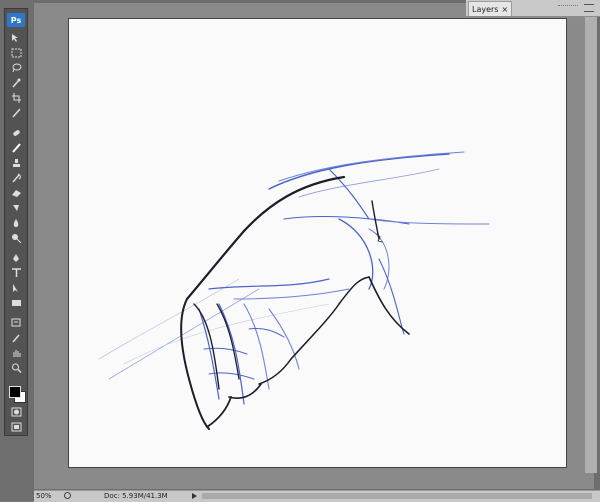 The image size is (600, 502). I want to click on notes-tool-icon, so click(16, 323).